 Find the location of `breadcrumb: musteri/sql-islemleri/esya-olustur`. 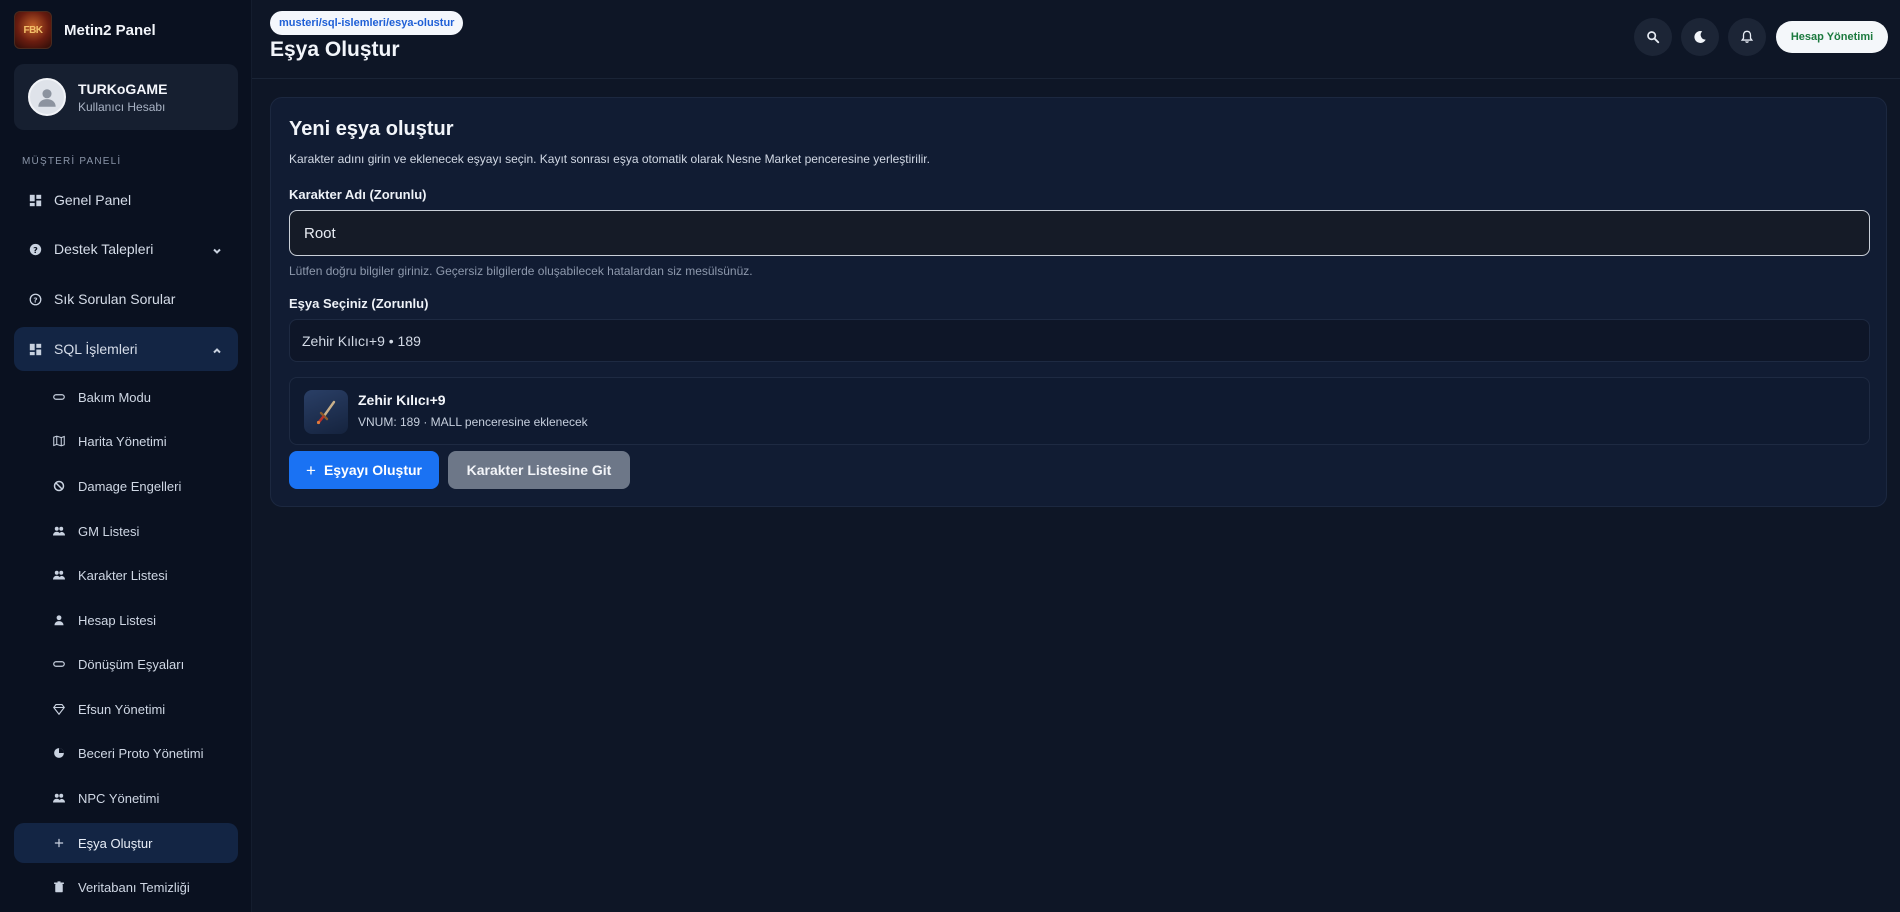

breadcrumb: musteri/sql-islemleri/esya-olustur is located at coordinates (367, 23).